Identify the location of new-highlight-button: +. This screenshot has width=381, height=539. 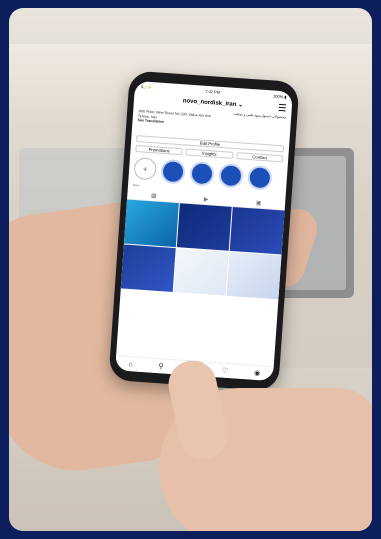
(145, 169).